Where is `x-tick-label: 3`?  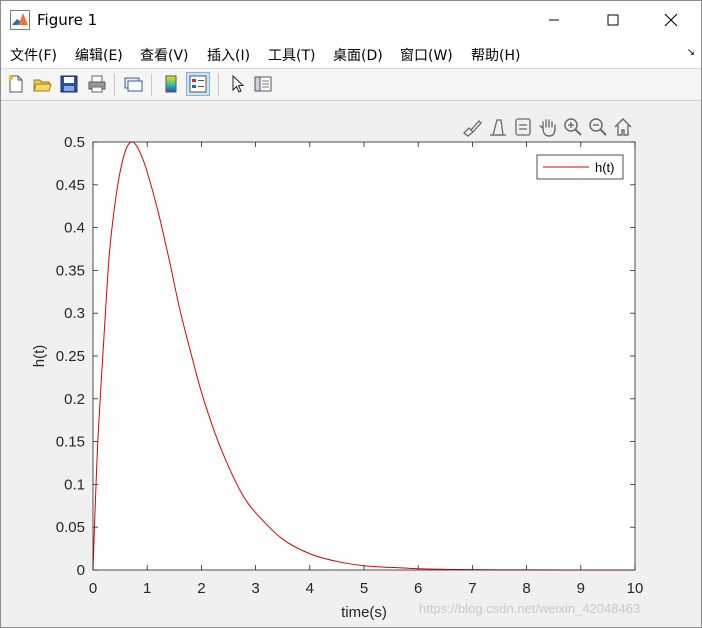
x-tick-label: 3 is located at coordinates (255, 588).